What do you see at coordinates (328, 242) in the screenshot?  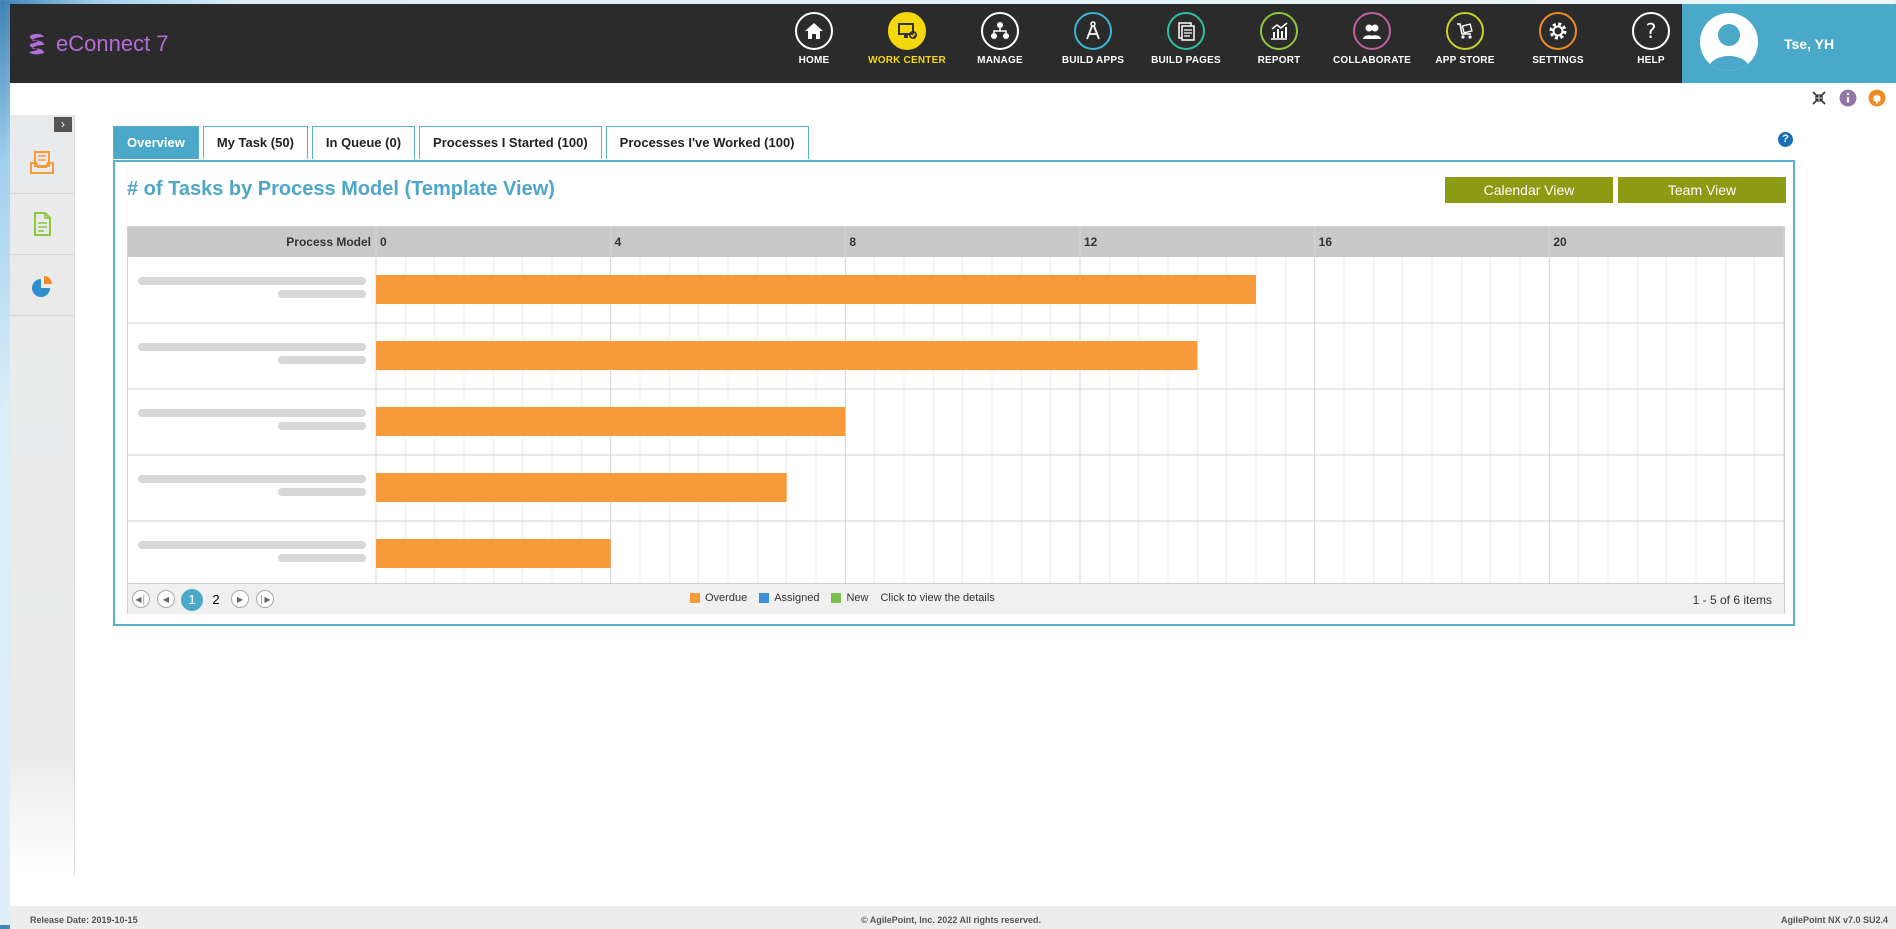 I see `category-header-label: Process Model` at bounding box center [328, 242].